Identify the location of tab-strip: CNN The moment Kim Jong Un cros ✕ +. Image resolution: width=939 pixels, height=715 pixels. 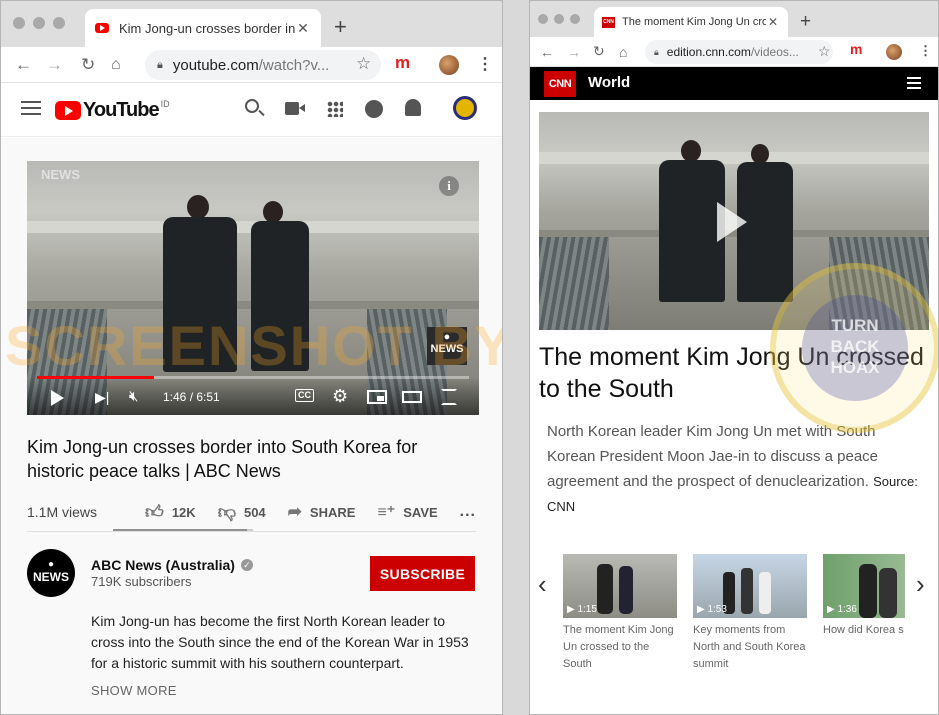
(734, 19).